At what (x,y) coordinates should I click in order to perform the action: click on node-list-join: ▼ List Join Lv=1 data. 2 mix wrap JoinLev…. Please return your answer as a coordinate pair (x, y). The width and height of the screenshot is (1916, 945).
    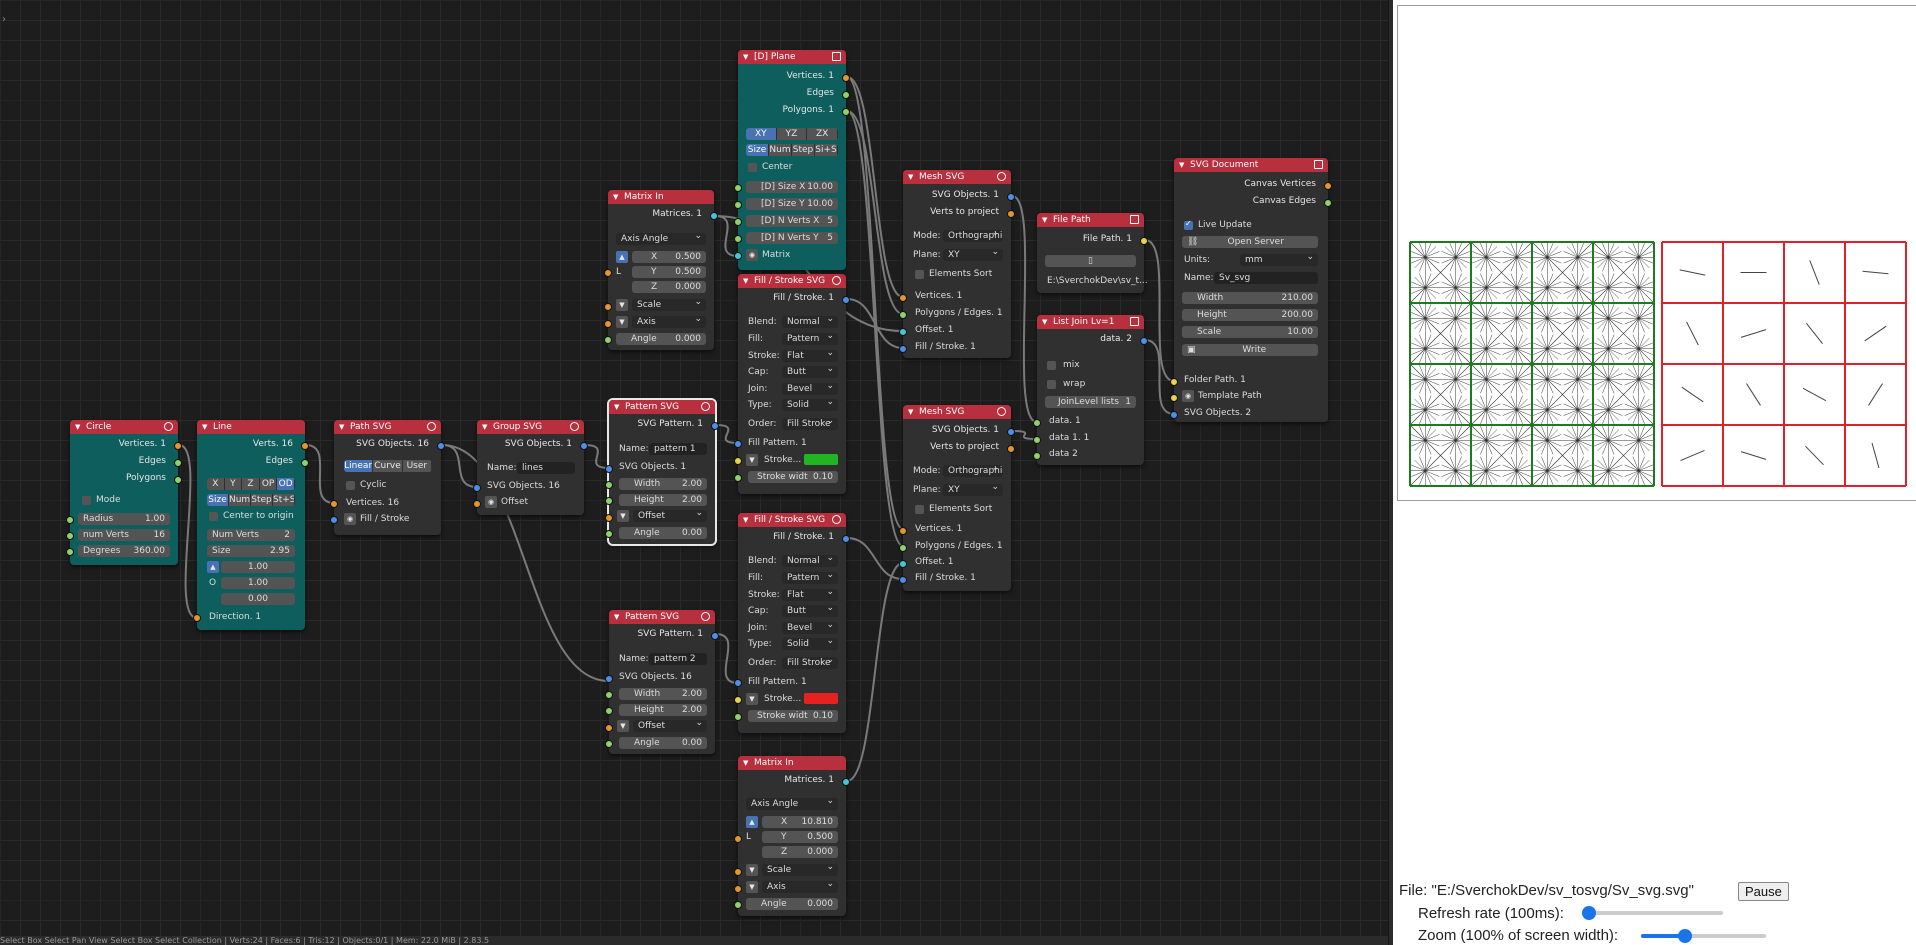
    Looking at the image, I should click on (1090, 390).